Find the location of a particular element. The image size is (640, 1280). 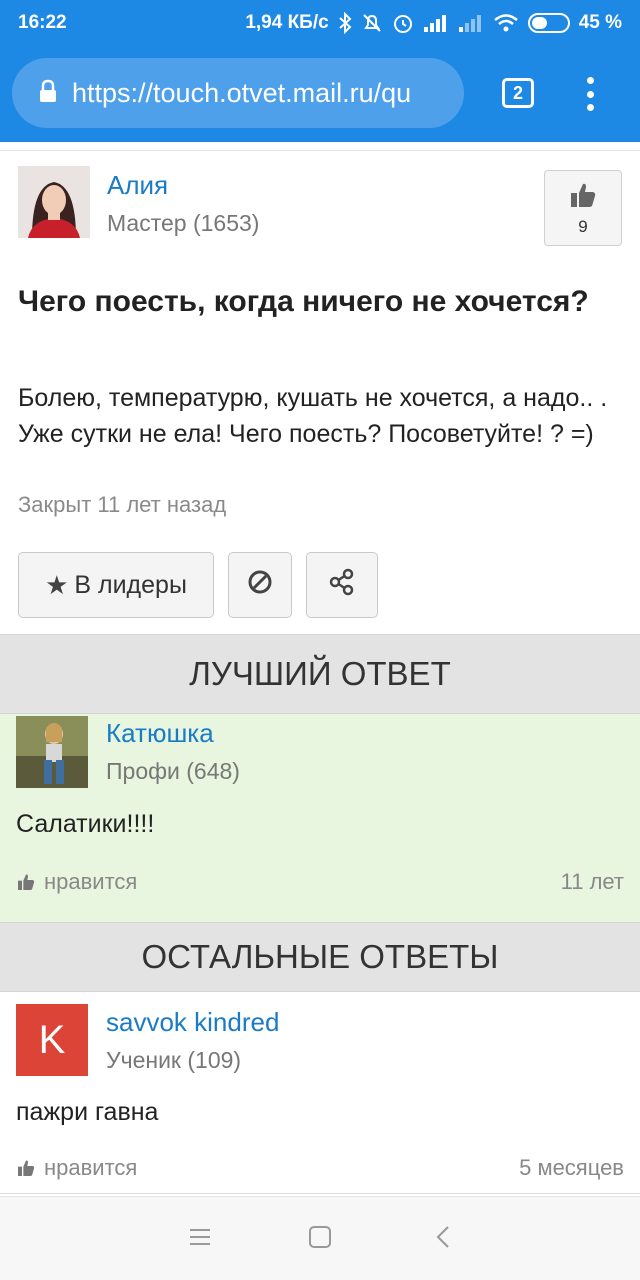

best-answer-text: Салатики!!!! is located at coordinates (85, 824).